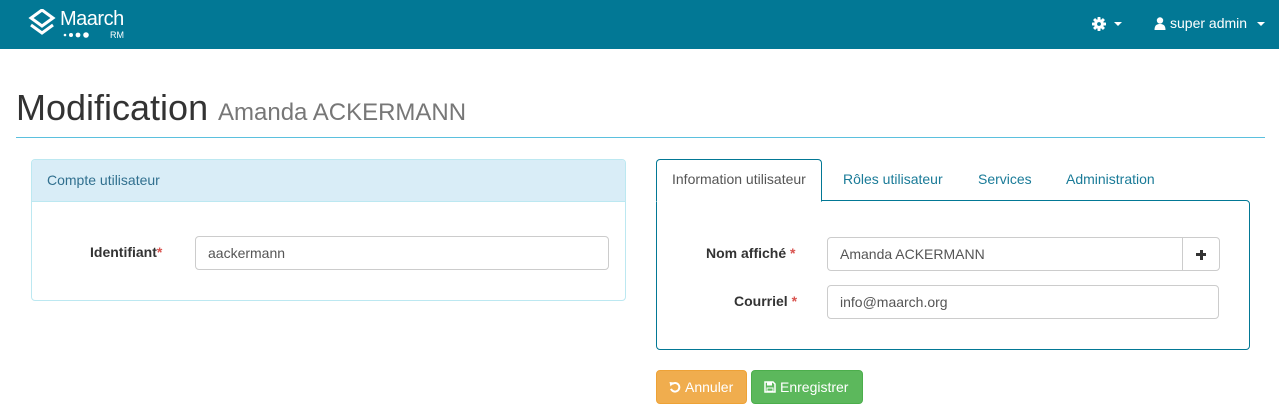 Image resolution: width=1279 pixels, height=418 pixels. What do you see at coordinates (893, 180) in the screenshot?
I see `tab-roles-utilisateur: Rôles utilisateur` at bounding box center [893, 180].